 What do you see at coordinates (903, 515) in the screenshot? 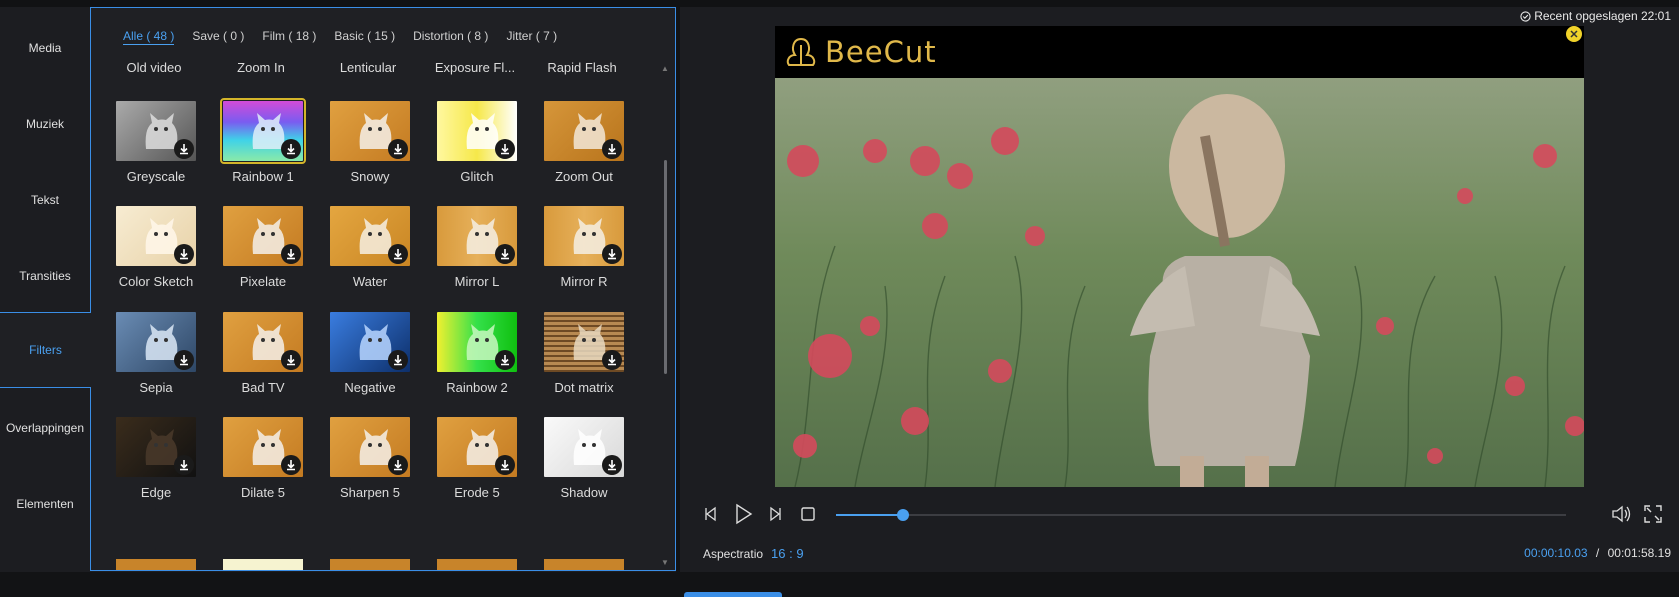
I see `progress-handle` at bounding box center [903, 515].